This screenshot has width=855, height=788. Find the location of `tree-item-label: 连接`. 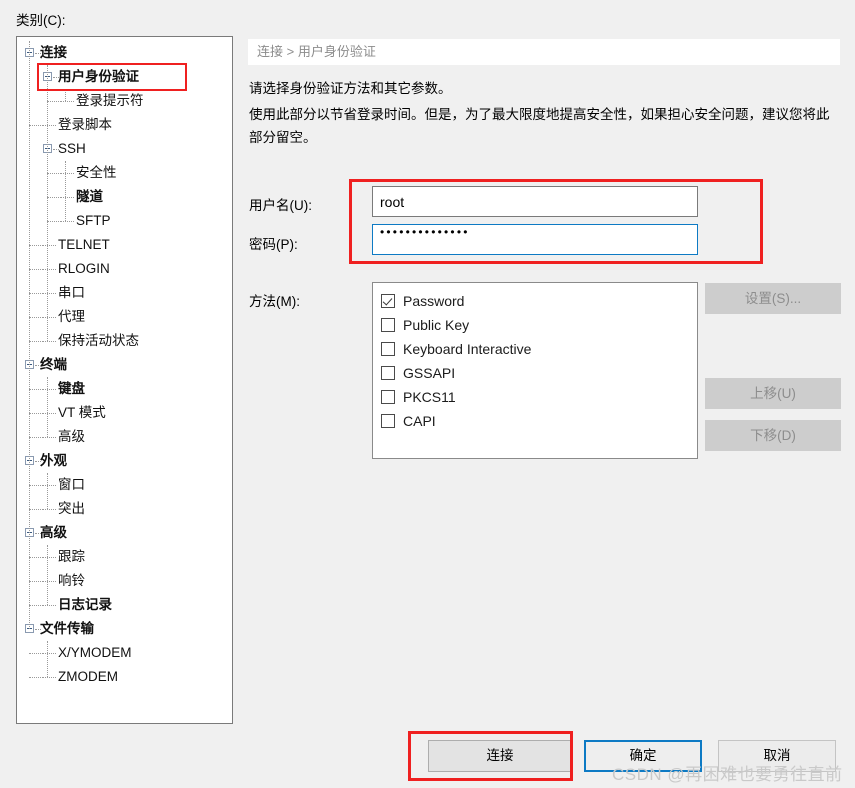

tree-item-label: 连接 is located at coordinates (53, 52).